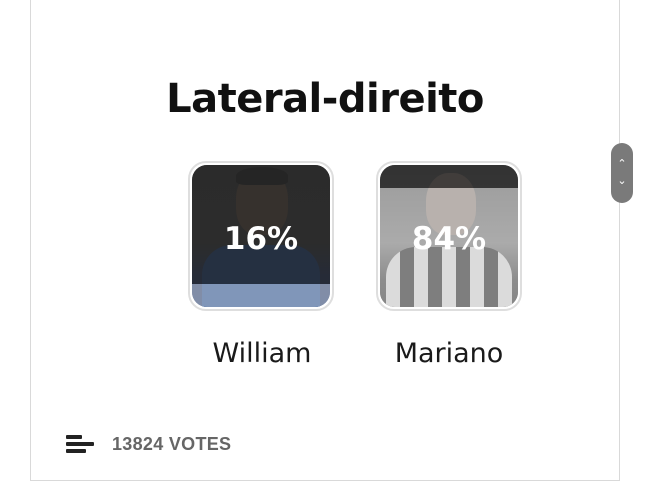 This screenshot has height=486, width=650. Describe the element at coordinates (80, 444) in the screenshot. I see `bar-chart-icon` at that location.